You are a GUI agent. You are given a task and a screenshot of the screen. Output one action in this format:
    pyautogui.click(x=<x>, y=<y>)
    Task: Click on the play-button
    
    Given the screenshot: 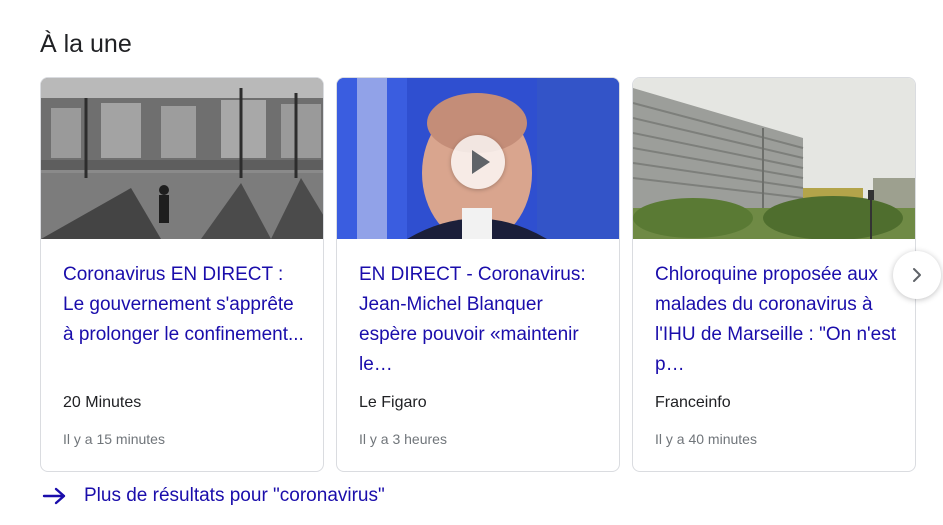 What is the action you would take?
    pyautogui.click(x=478, y=162)
    